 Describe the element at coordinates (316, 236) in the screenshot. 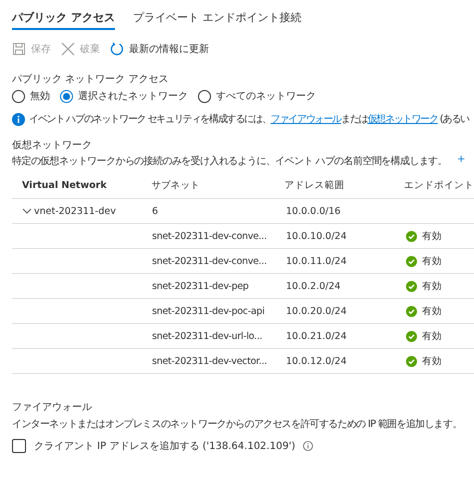

I see `table-cell-text: 10.0.10.0/24` at that location.